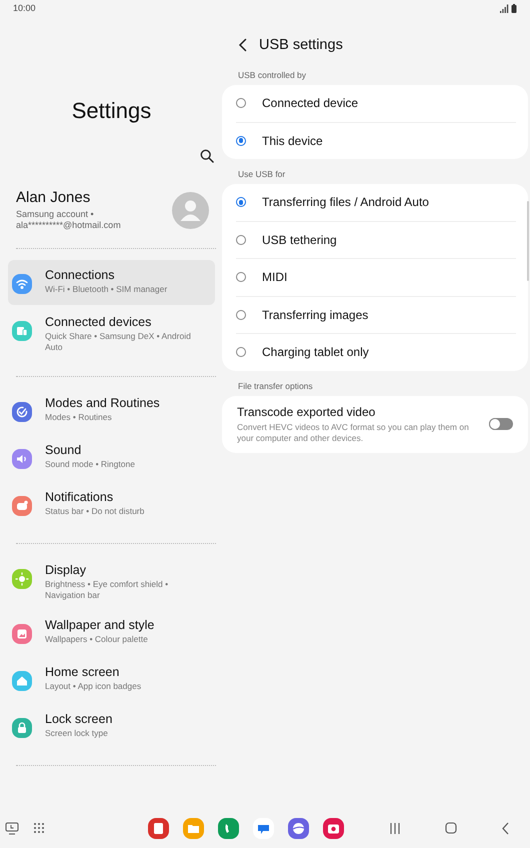 Image resolution: width=530 pixels, height=848 pixels. I want to click on menu-item-title: Connections, so click(80, 275).